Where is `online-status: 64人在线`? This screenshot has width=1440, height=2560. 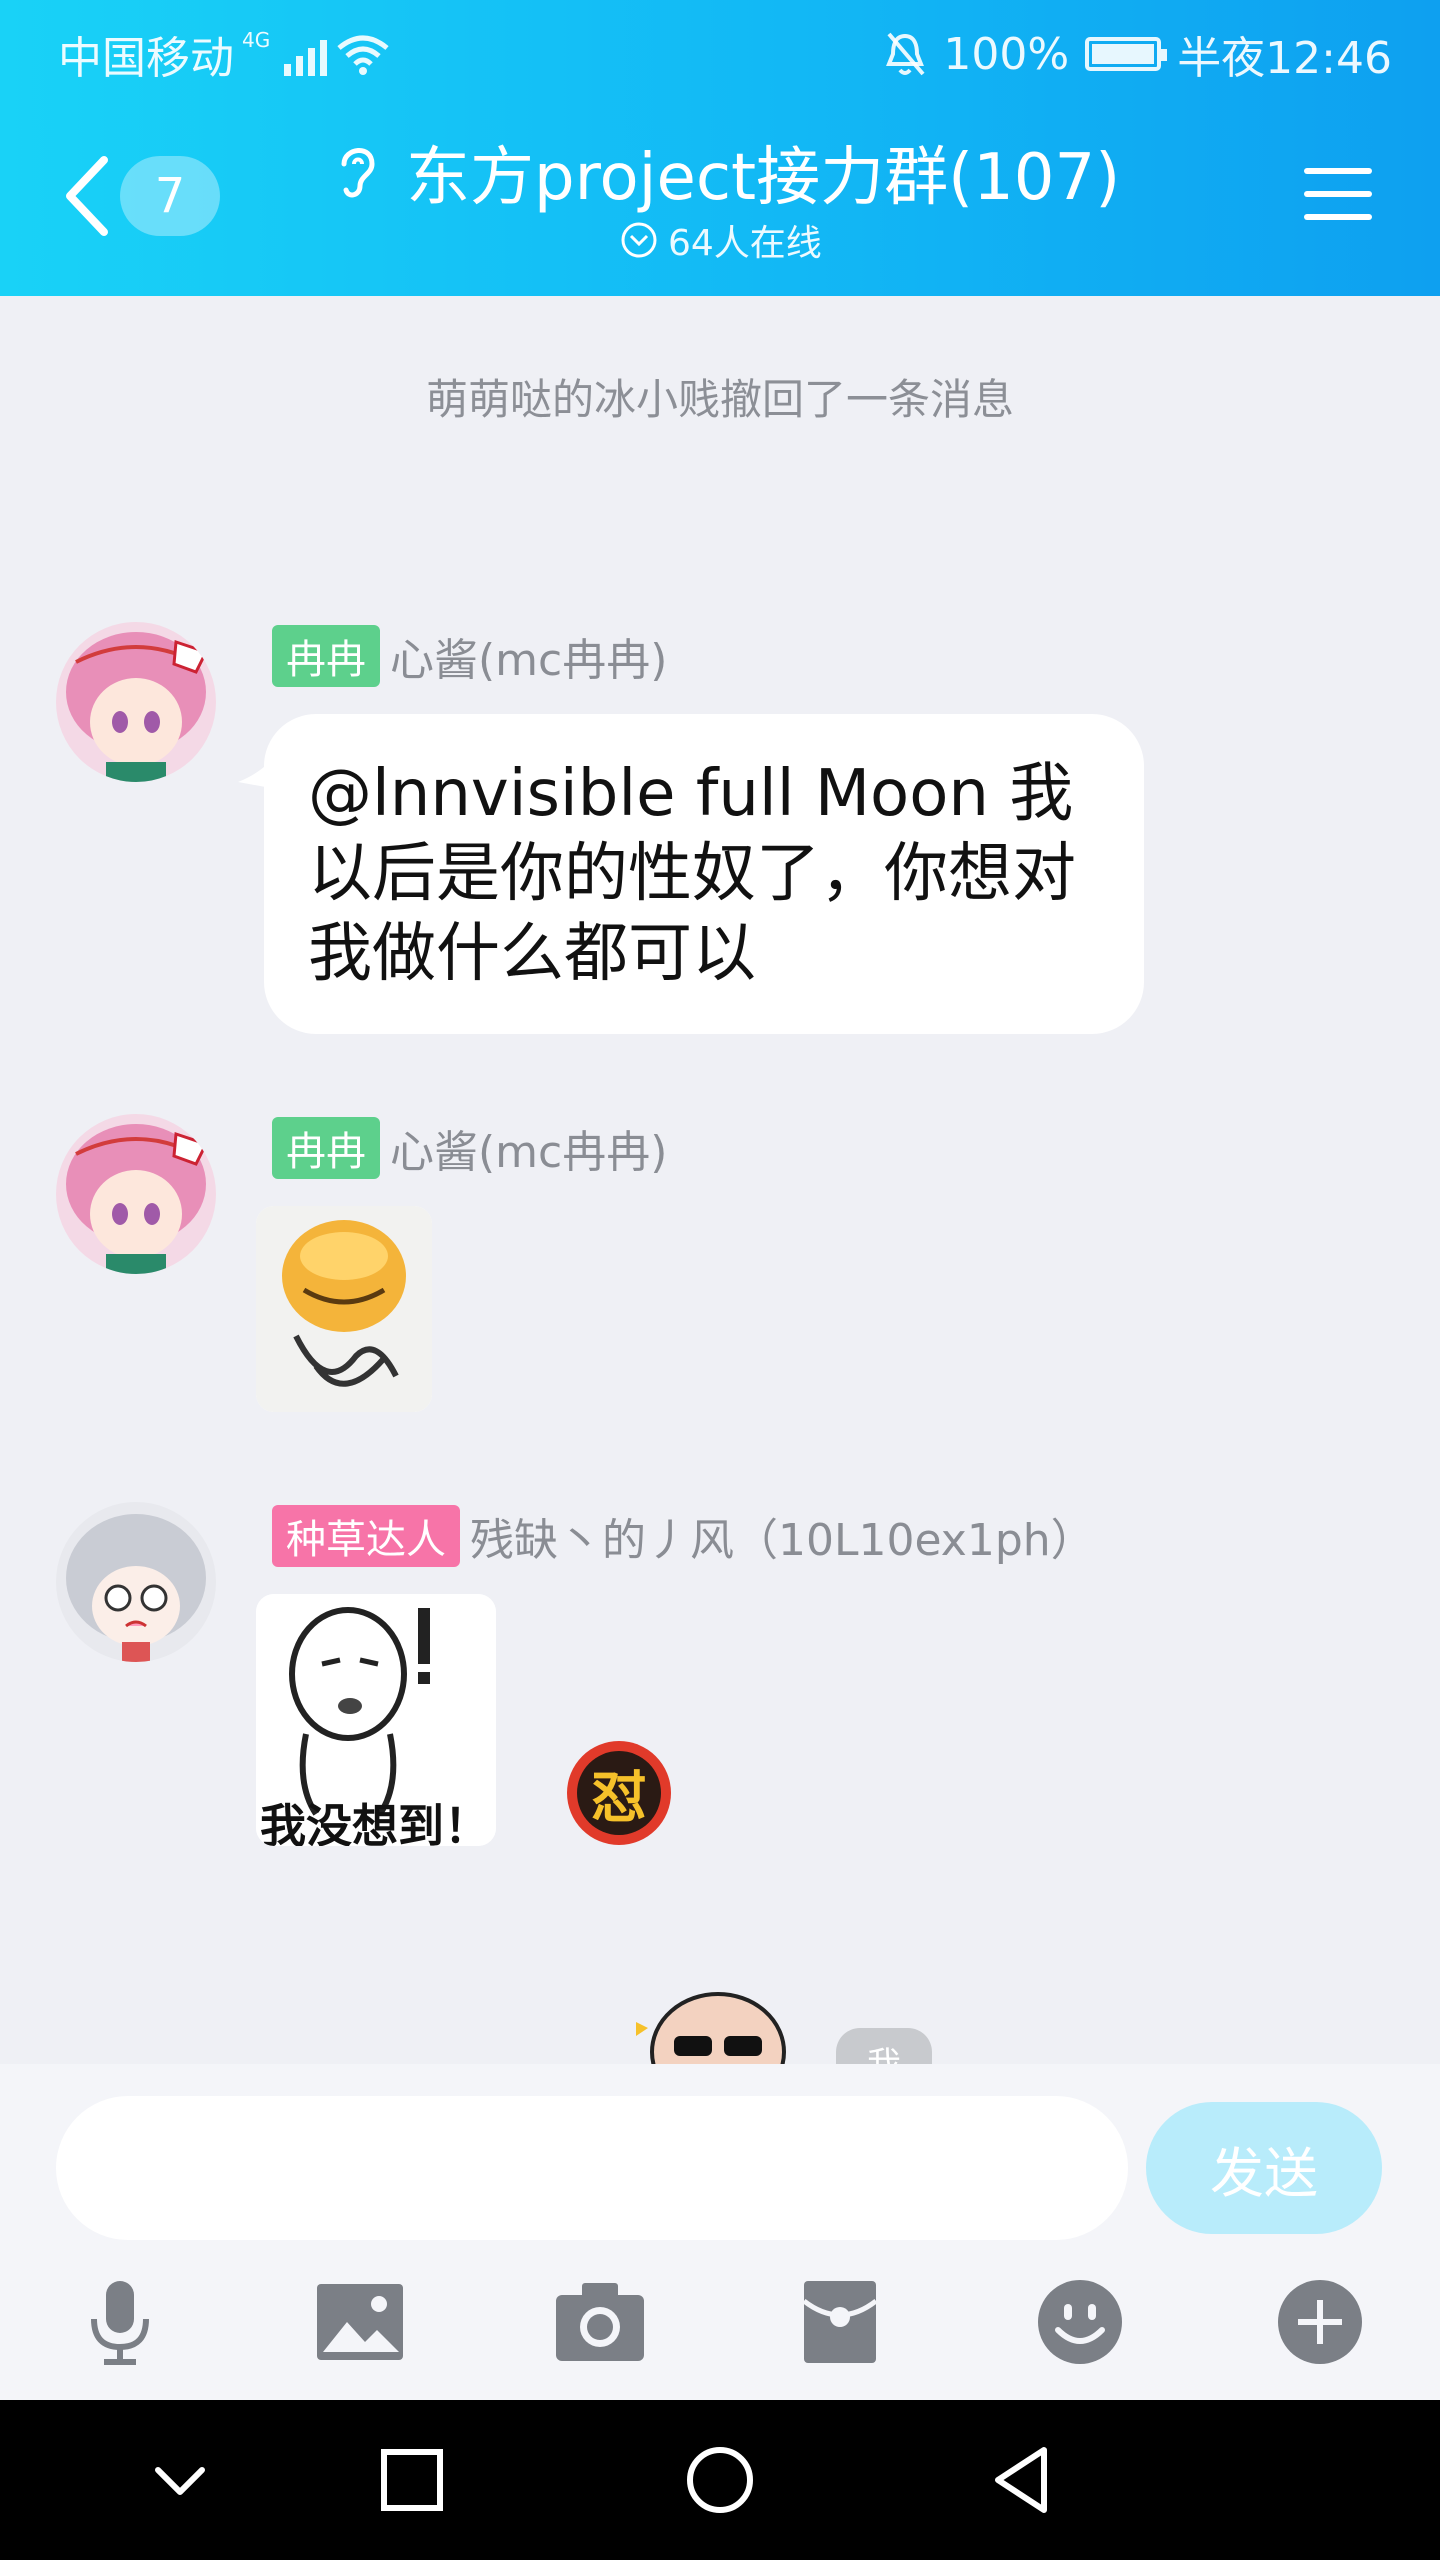 online-status: 64人在线 is located at coordinates (721, 240).